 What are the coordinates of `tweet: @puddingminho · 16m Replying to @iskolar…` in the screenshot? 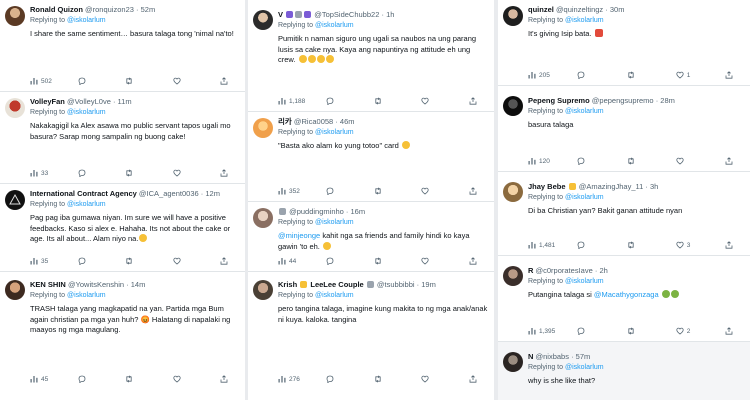 It's located at (371, 237).